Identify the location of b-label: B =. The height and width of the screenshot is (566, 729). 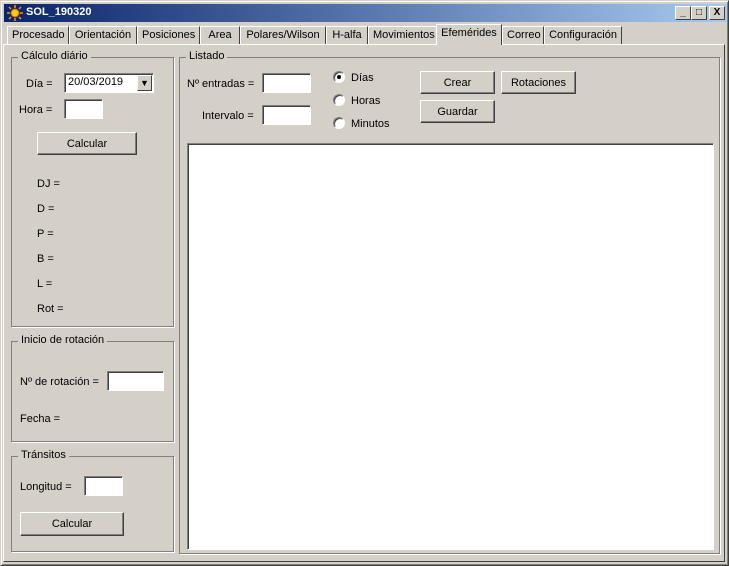
(45, 259).